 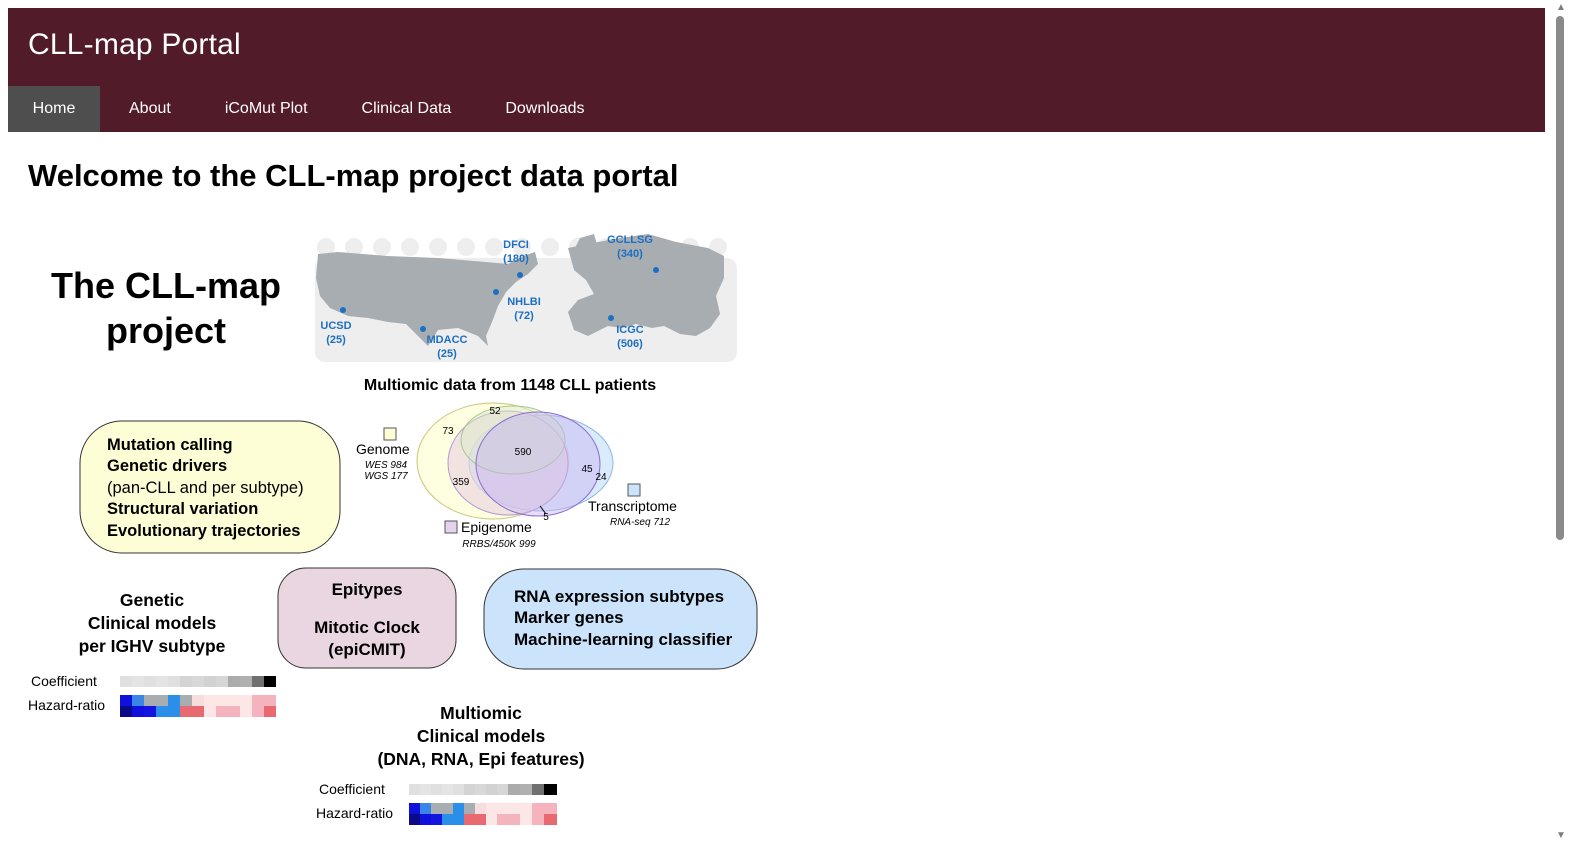 I want to click on multiomic-coefficient-label: Coefficient, so click(x=352, y=789).